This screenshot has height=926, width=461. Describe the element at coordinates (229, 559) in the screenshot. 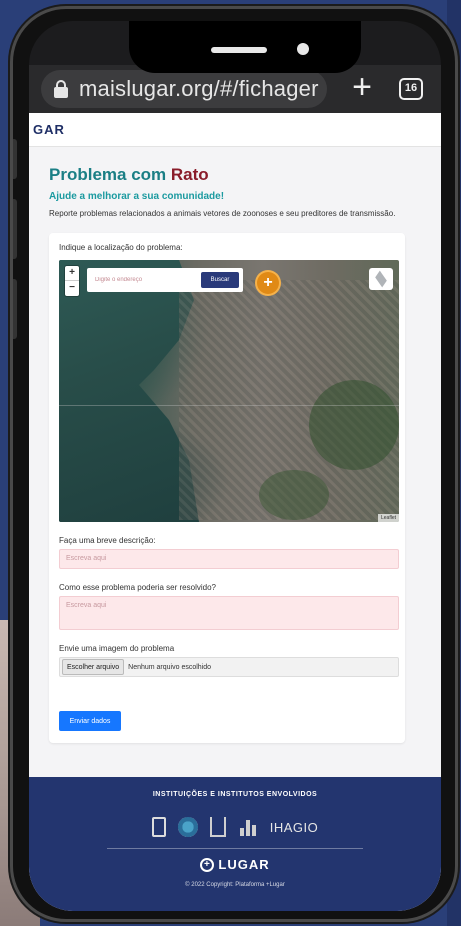

I see `description-input: Escreva aqui` at that location.